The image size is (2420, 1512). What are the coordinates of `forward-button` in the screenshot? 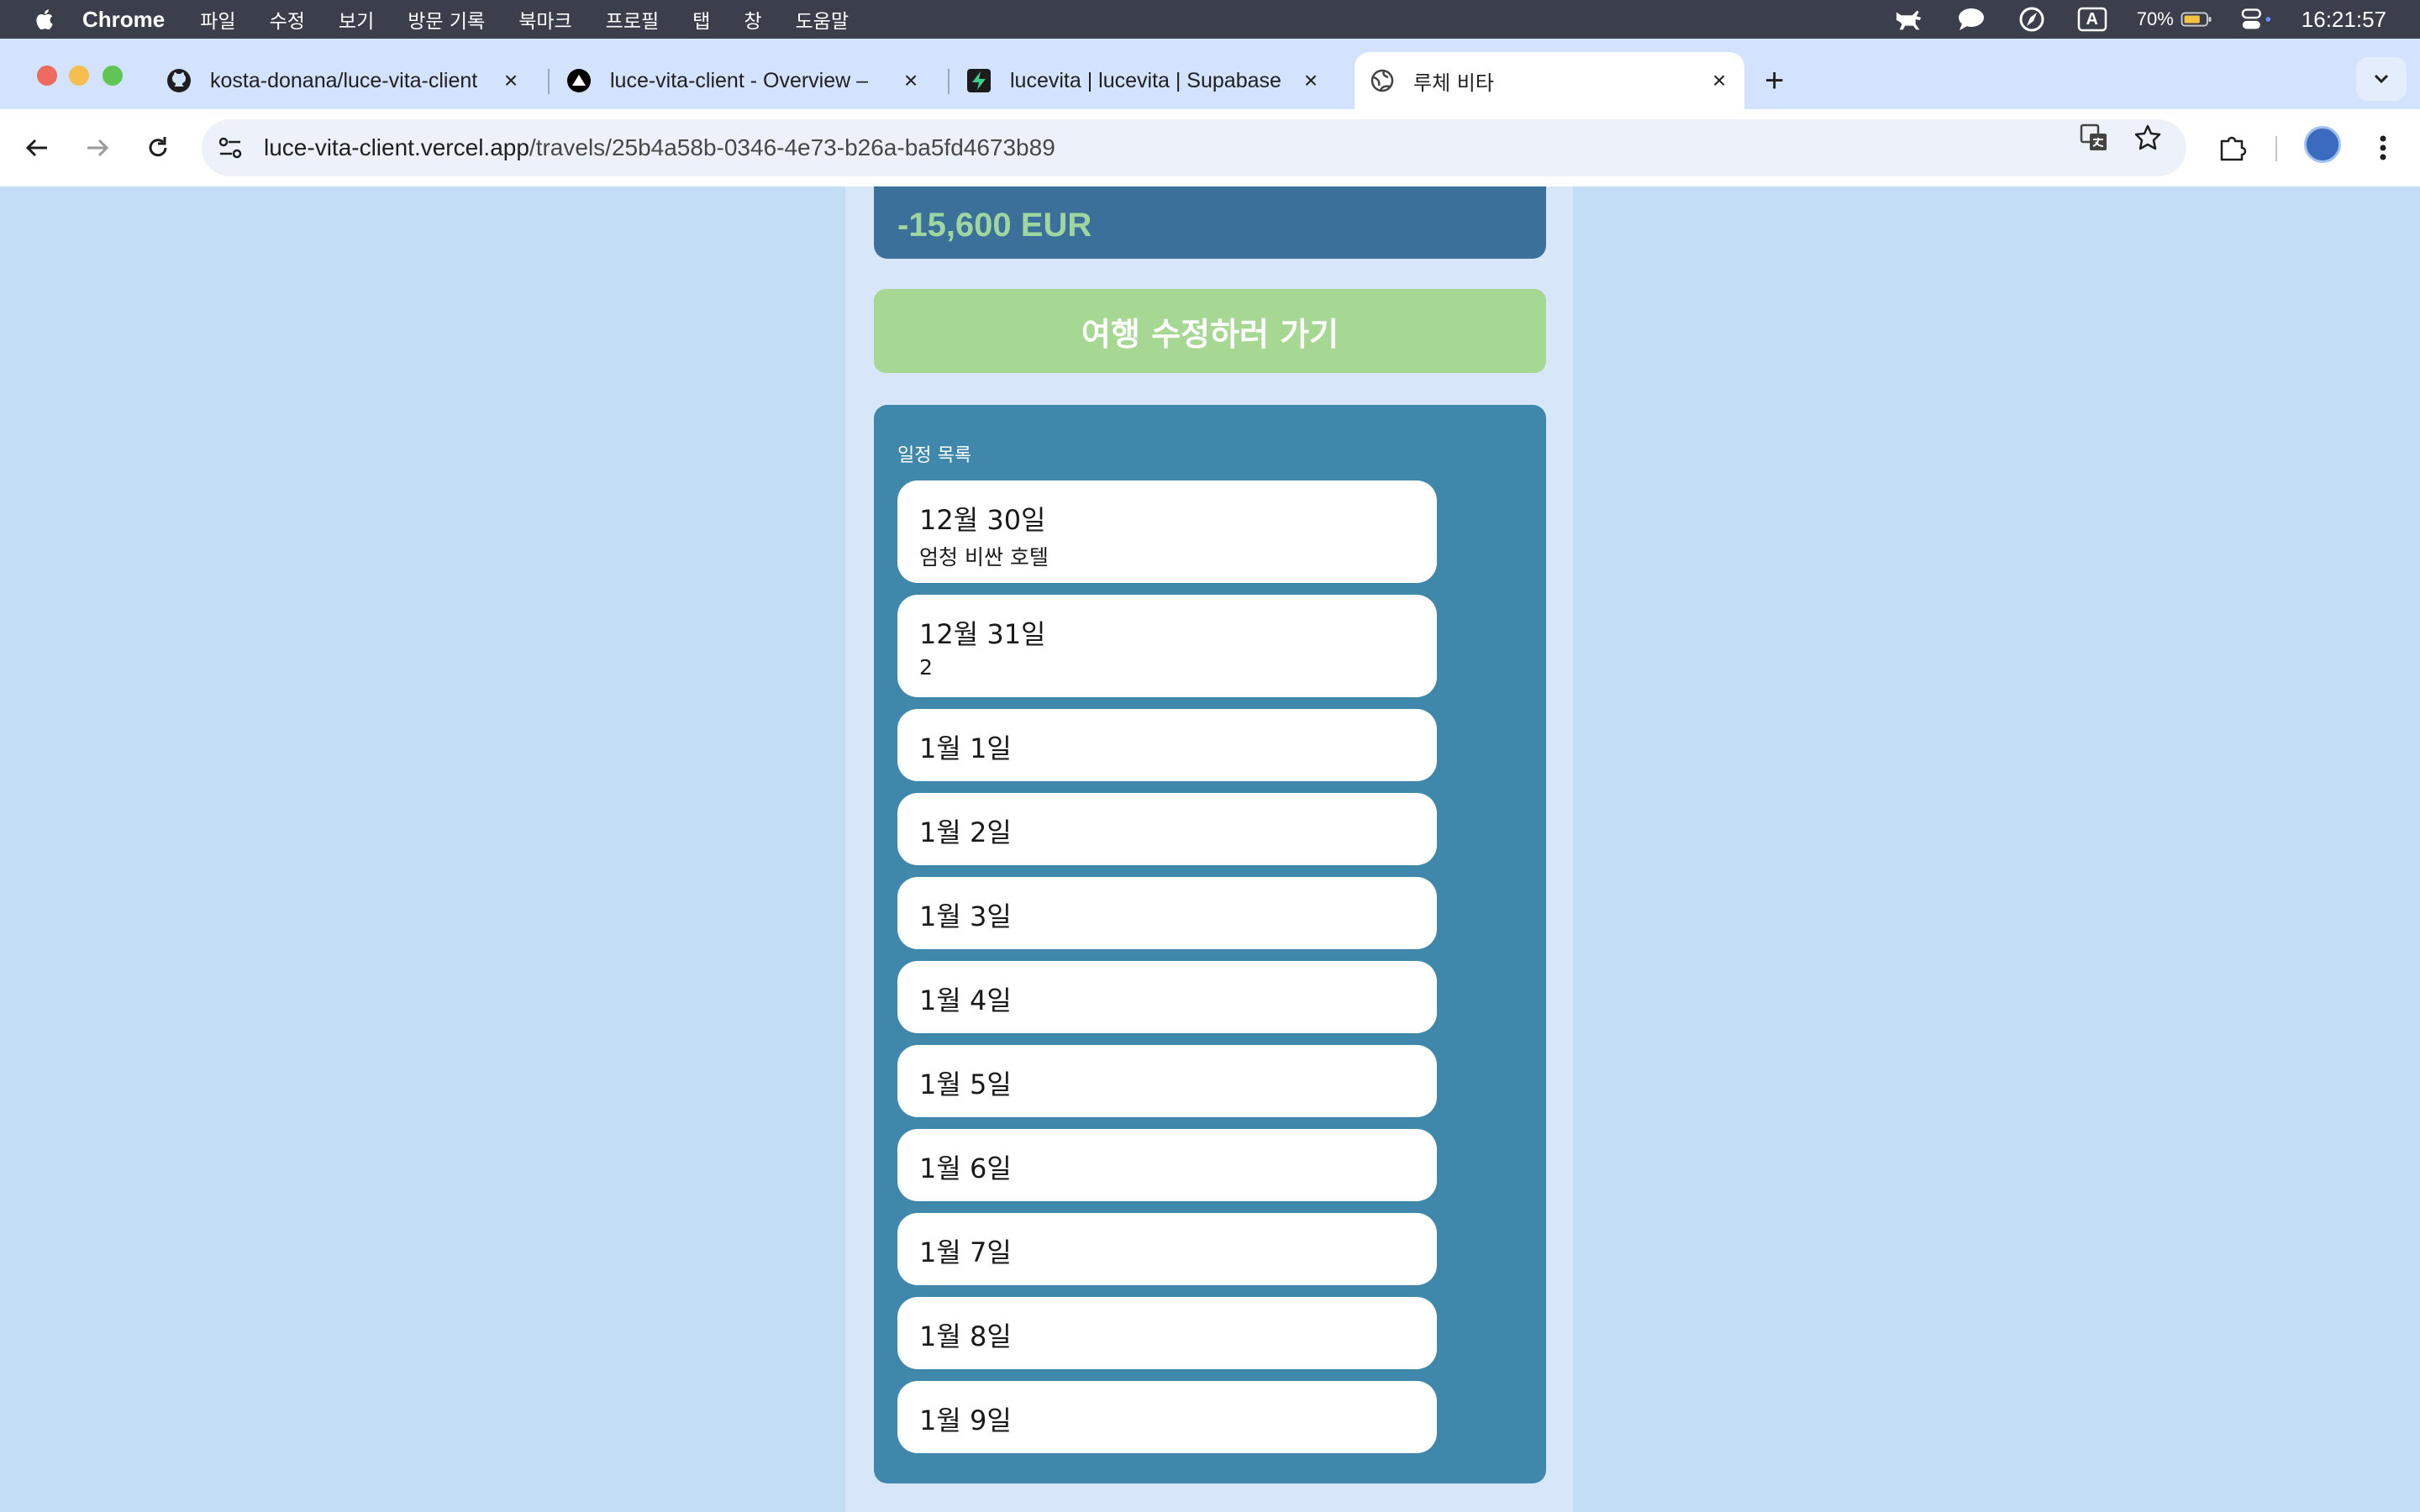 It's located at (97, 148).